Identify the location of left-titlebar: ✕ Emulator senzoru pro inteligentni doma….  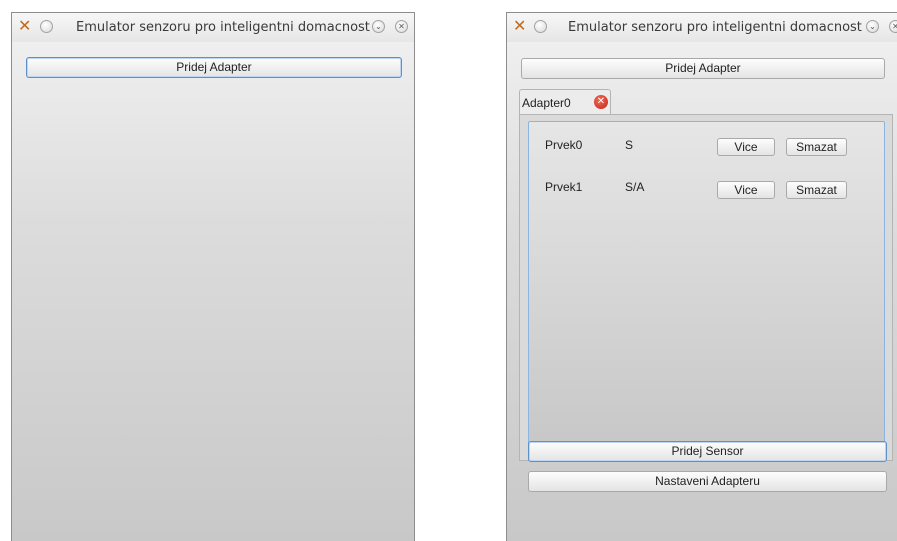
(213, 27).